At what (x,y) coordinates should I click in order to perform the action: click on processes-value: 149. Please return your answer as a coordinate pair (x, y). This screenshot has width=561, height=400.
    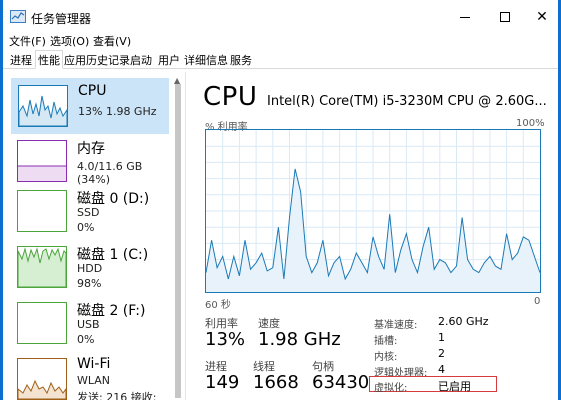
    Looking at the image, I should click on (222, 382).